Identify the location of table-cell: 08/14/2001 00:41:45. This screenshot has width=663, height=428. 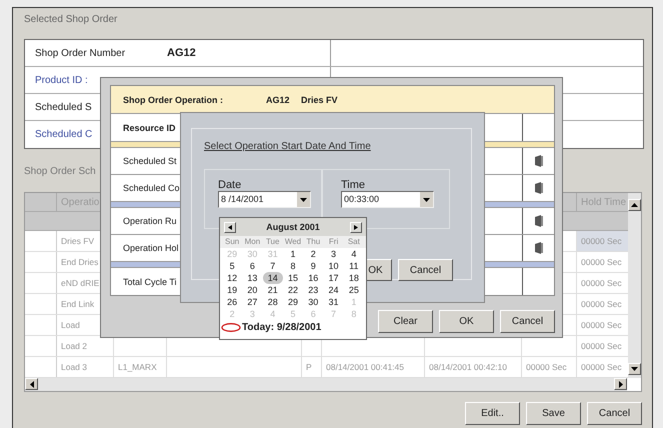
(373, 367).